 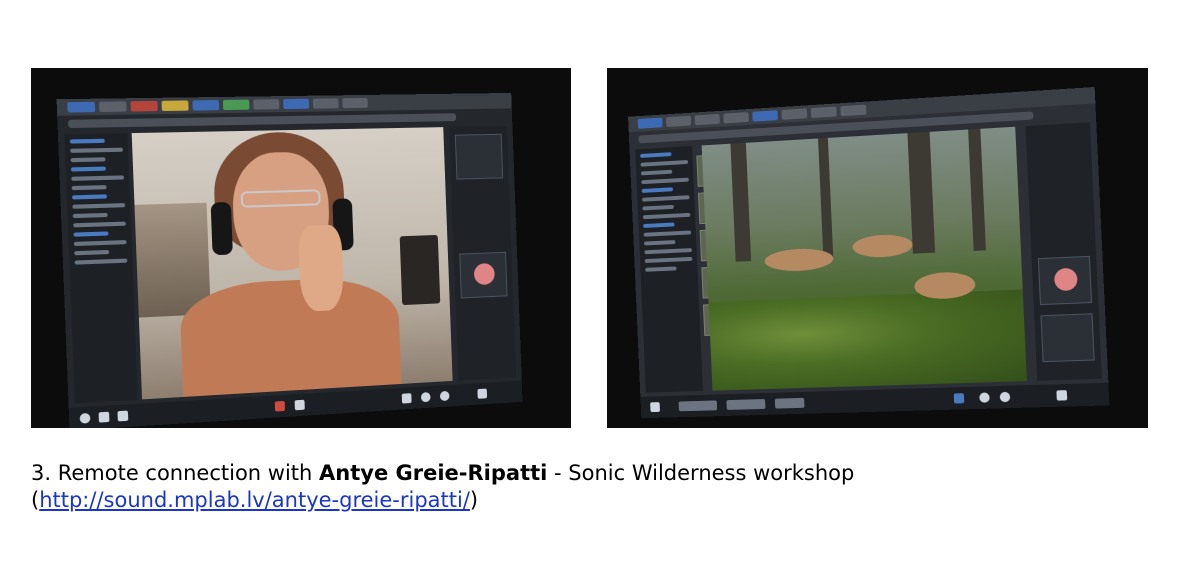 I want to click on caption-suffix: - Sonic Wilderness workshop, so click(x=701, y=473).